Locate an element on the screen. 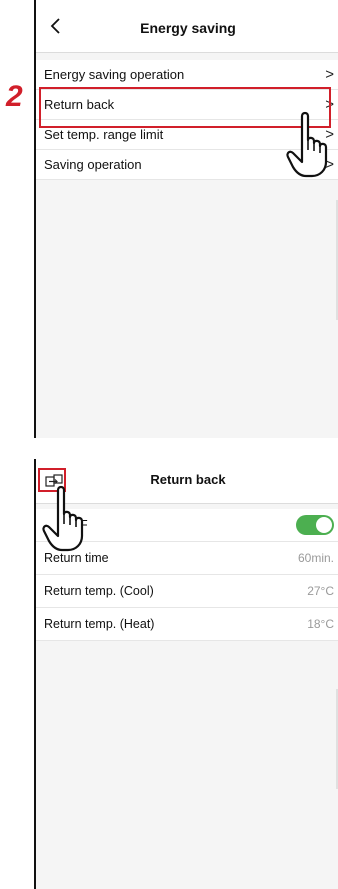 Image resolution: width=338 pixels, height=889 pixels. on-off-toggle is located at coordinates (315, 525).